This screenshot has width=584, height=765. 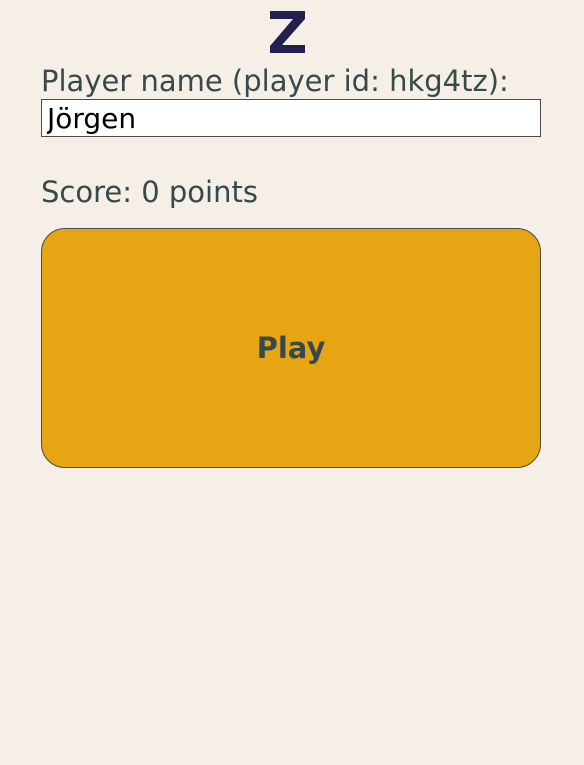 What do you see at coordinates (149, 192) in the screenshot?
I see `score-text: Score: 0 points` at bounding box center [149, 192].